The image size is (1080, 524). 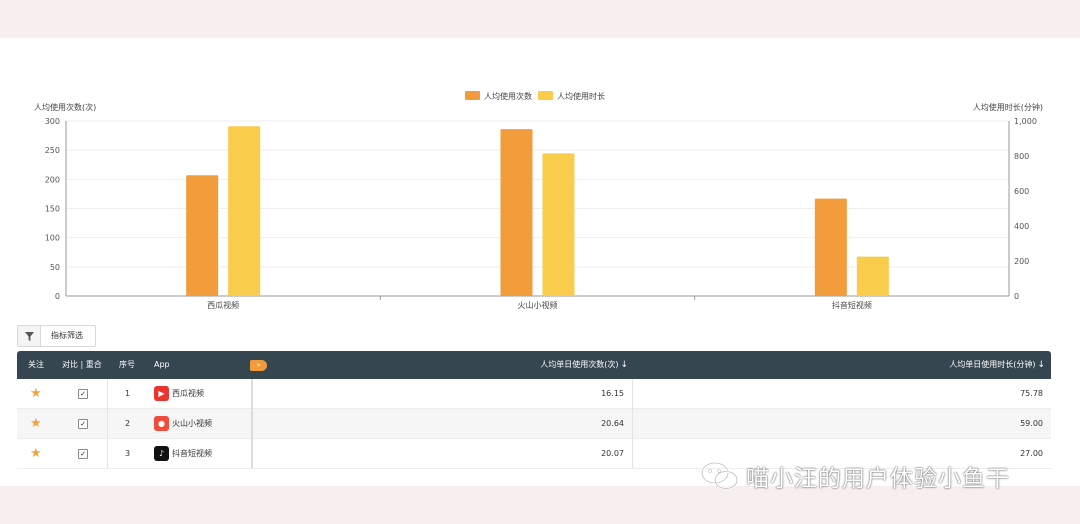 I want to click on y-tick-right: 0, so click(x=1016, y=296).